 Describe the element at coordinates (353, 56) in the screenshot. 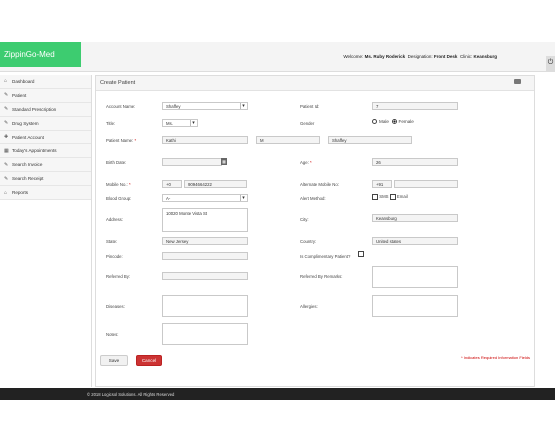

I see `welcome-label: Welcome:` at that location.